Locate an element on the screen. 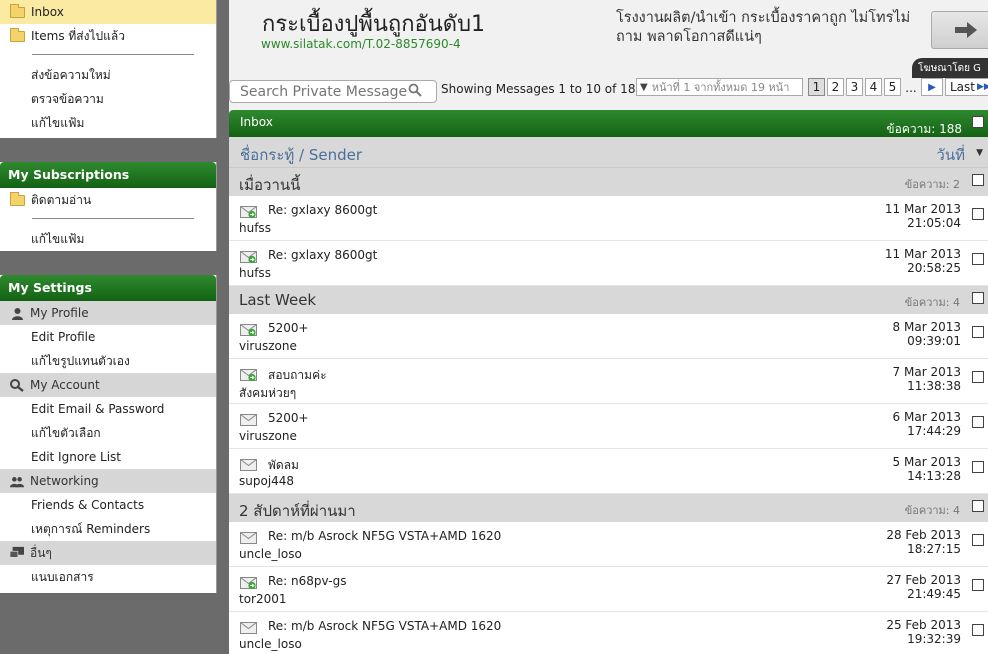 The height and width of the screenshot is (654, 988). message-date-time: 14:13:28 is located at coordinates (934, 476).